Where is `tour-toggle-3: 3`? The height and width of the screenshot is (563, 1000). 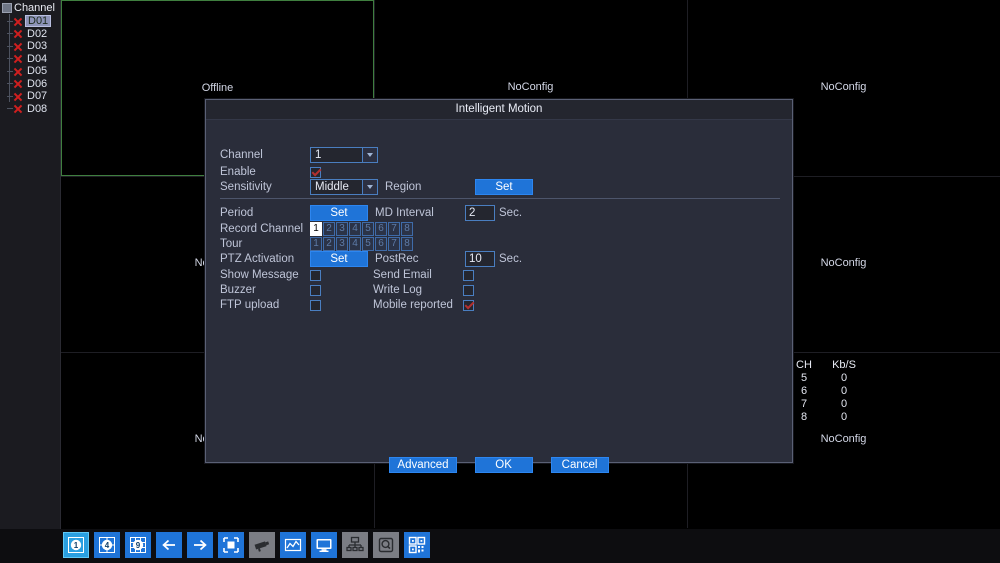
tour-toggle-3: 3 is located at coordinates (342, 244).